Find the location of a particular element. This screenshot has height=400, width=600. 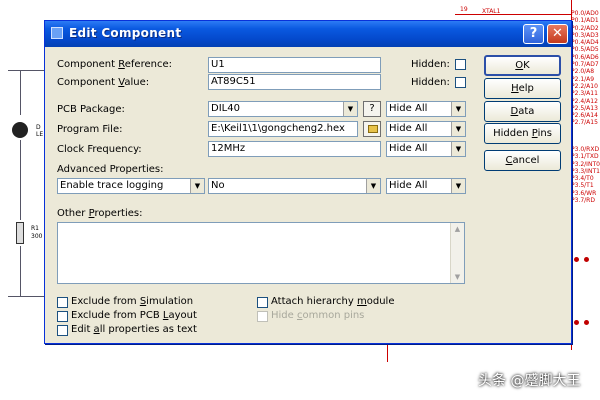

port-pin: P3.3/INT1 is located at coordinates (585, 171).